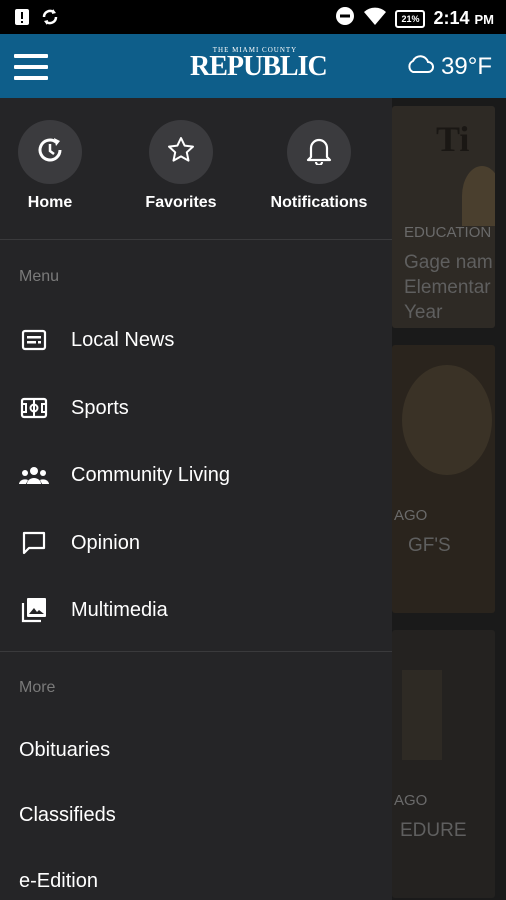  What do you see at coordinates (196, 408) in the screenshot?
I see `menu-item-sports: Sports` at bounding box center [196, 408].